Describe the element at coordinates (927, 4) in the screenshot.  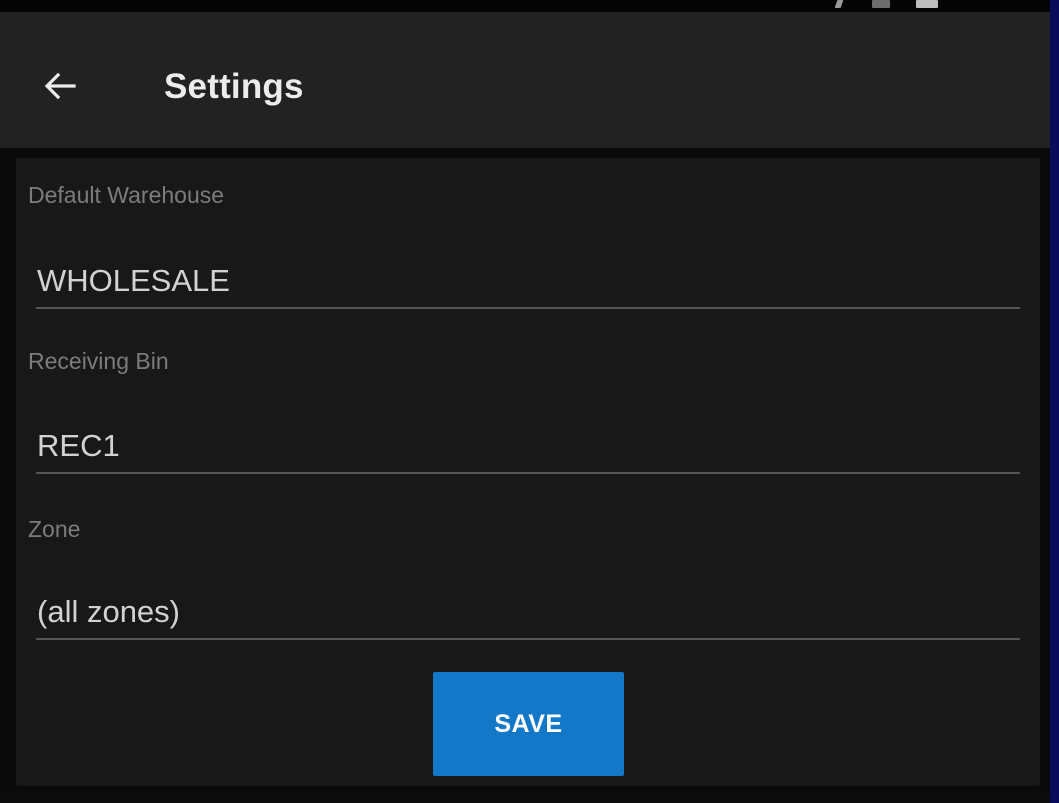
I see `battery-icon` at that location.